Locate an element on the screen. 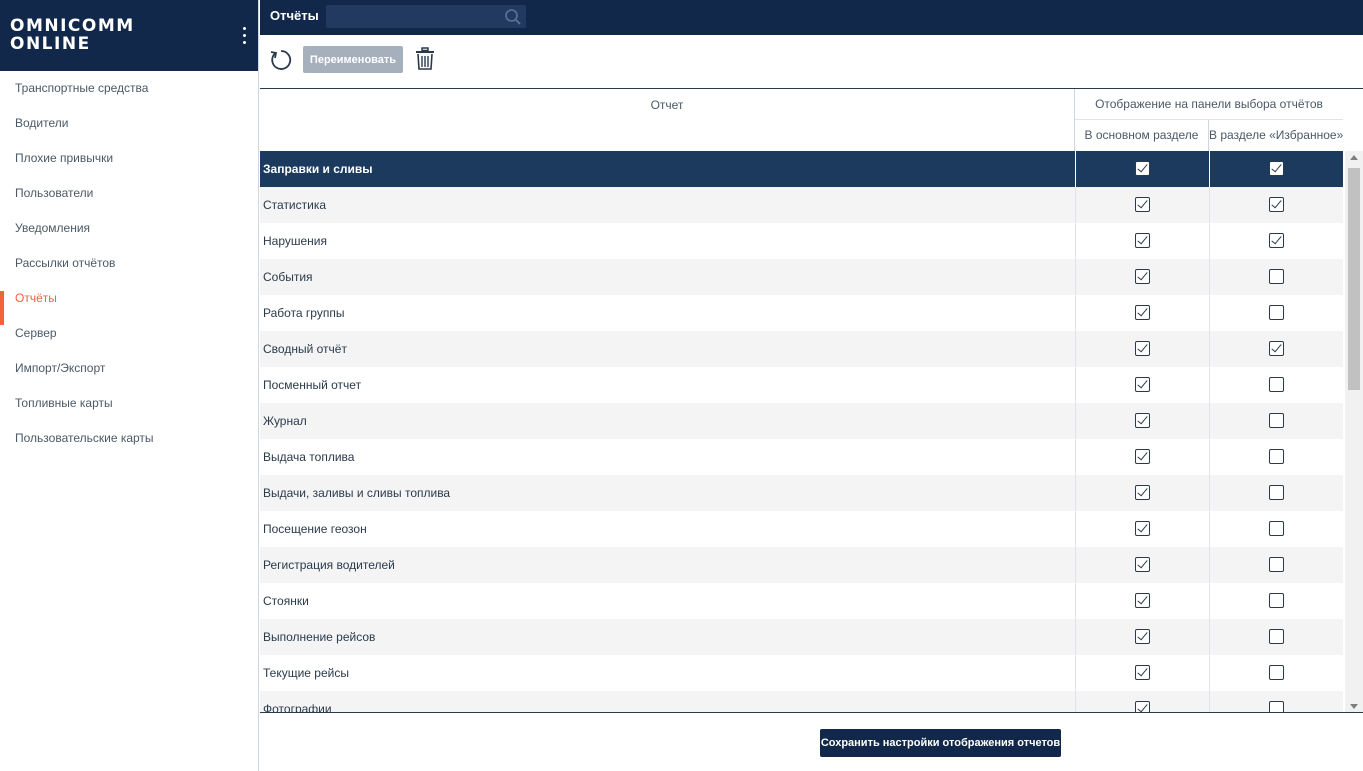 The height and width of the screenshot is (771, 1363). sidebar-item-3: Пользователи is located at coordinates (129, 193).